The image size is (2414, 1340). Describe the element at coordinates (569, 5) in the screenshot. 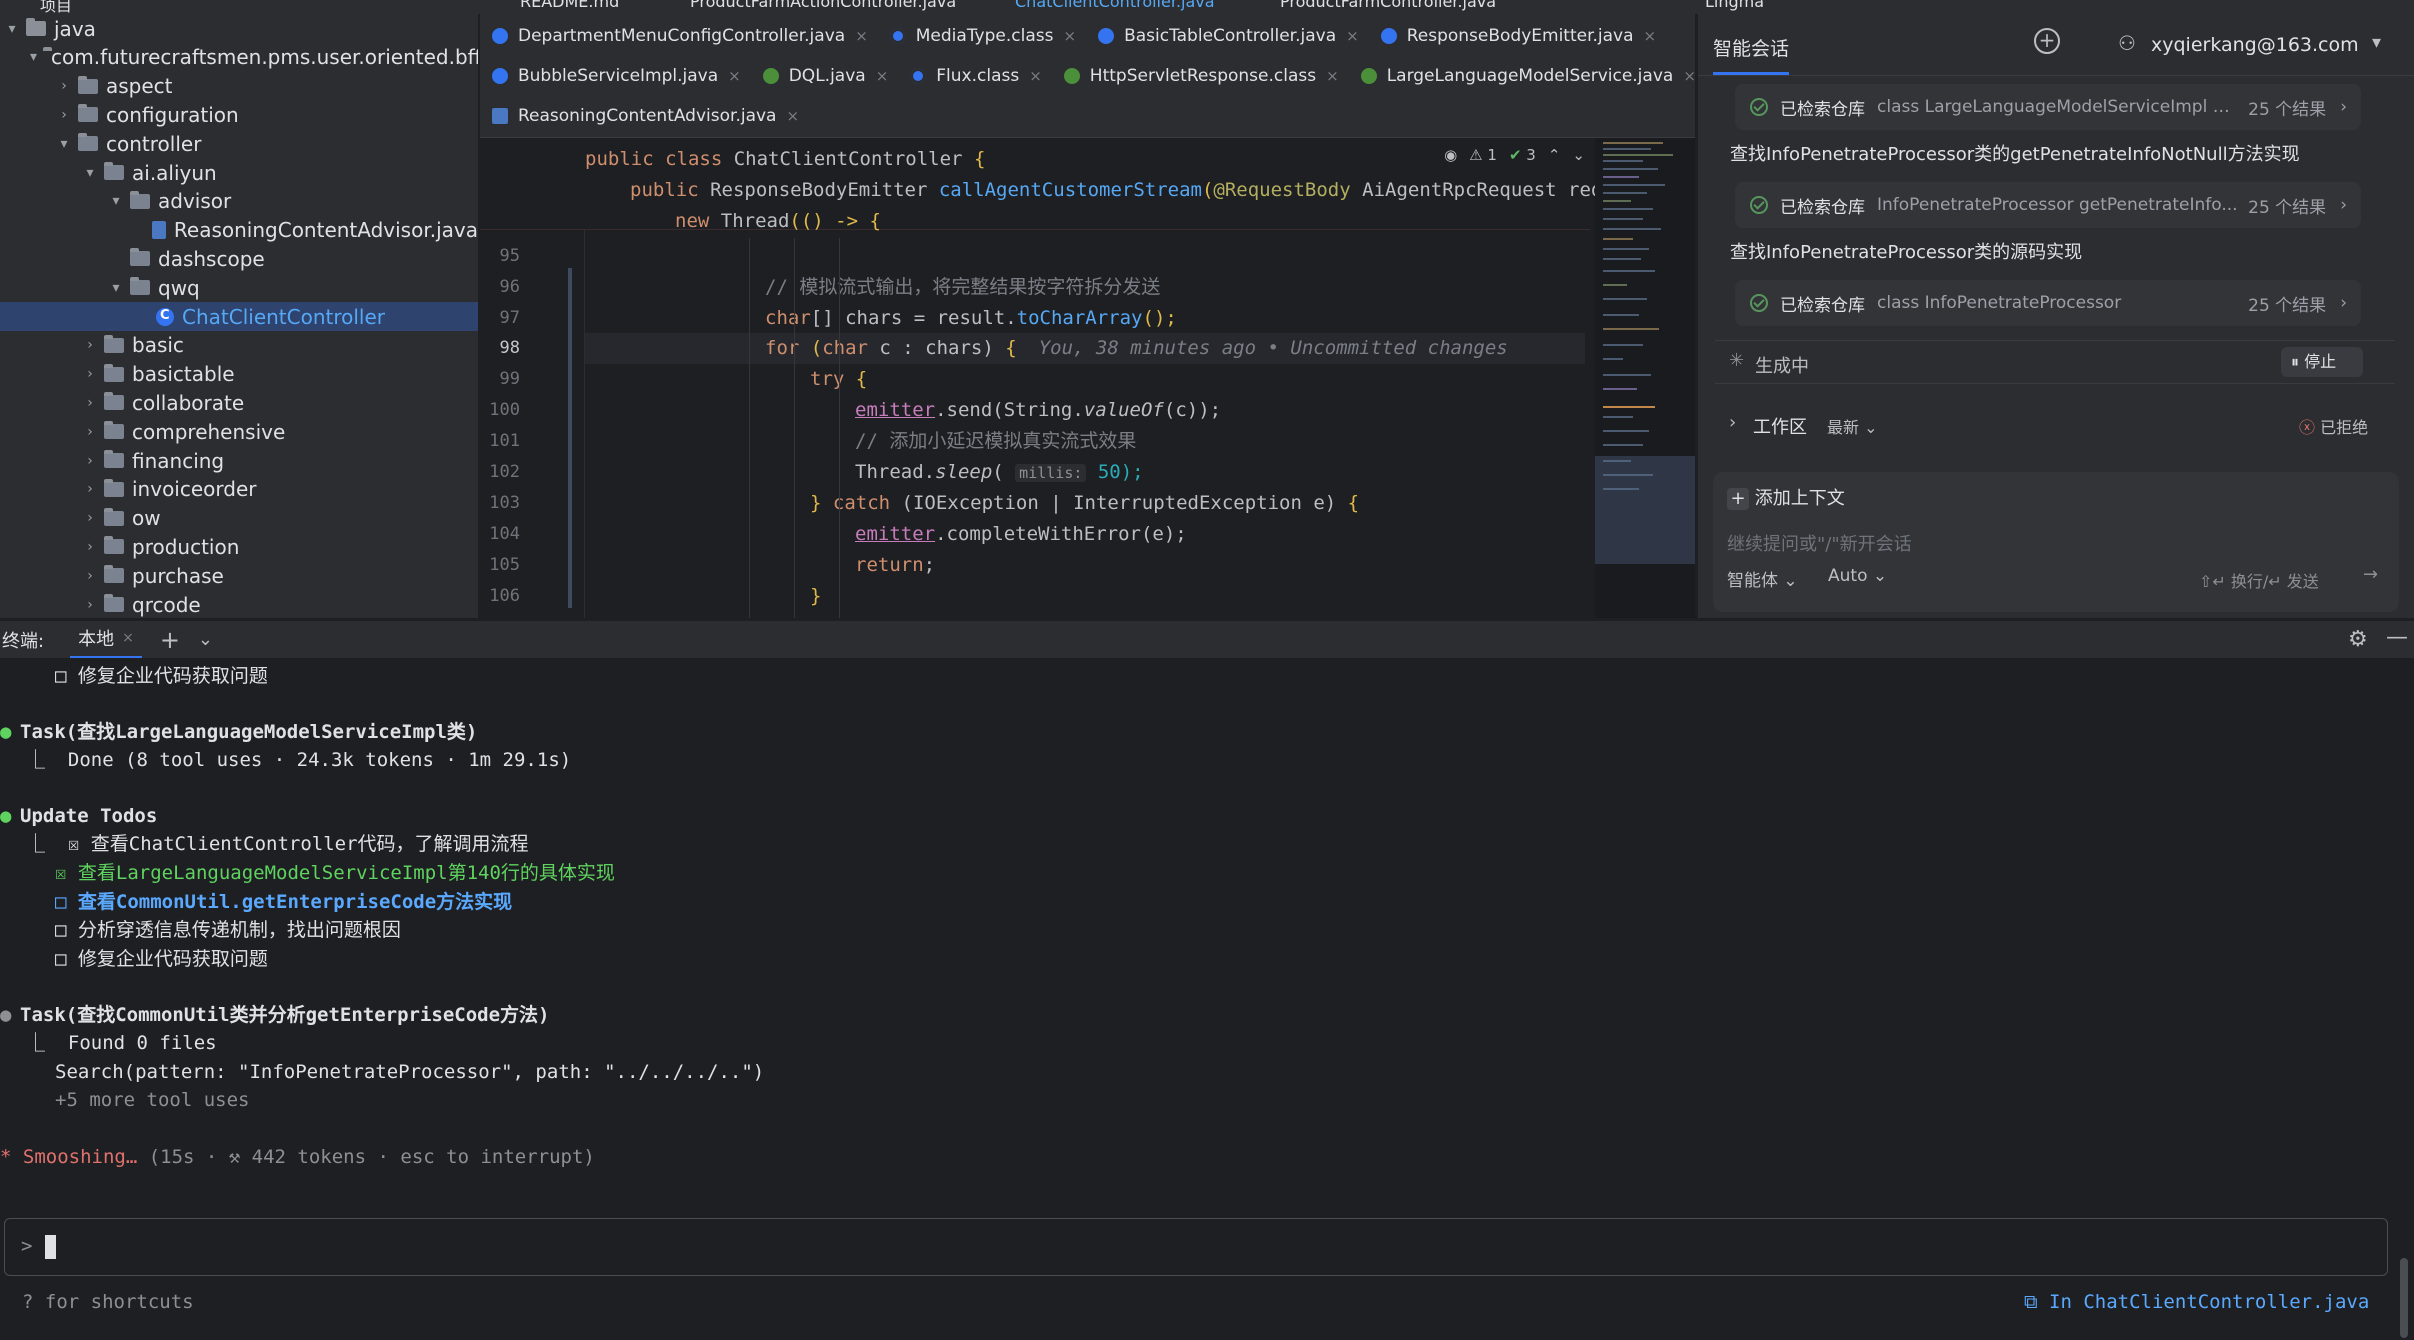

I see `tab-readme: README.md` at that location.